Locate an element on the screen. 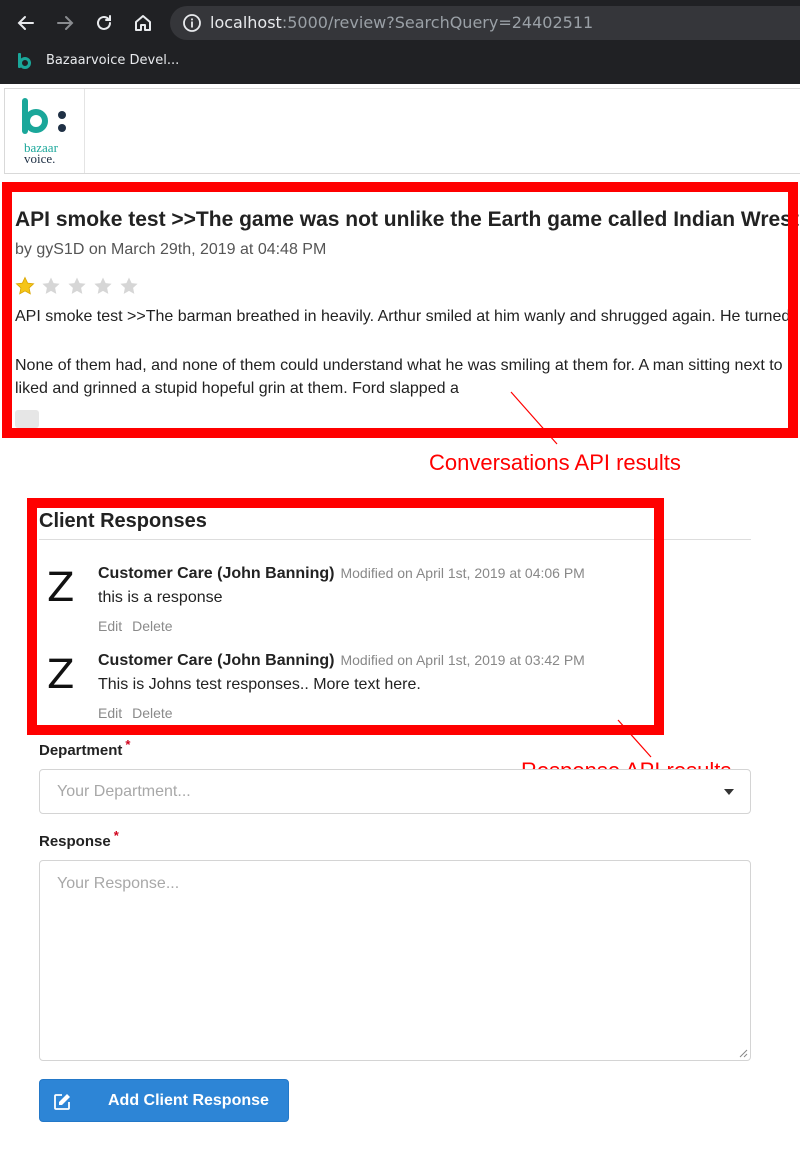 The image size is (800, 1149). add-client-response-button: Add Client Response is located at coordinates (164, 1100).